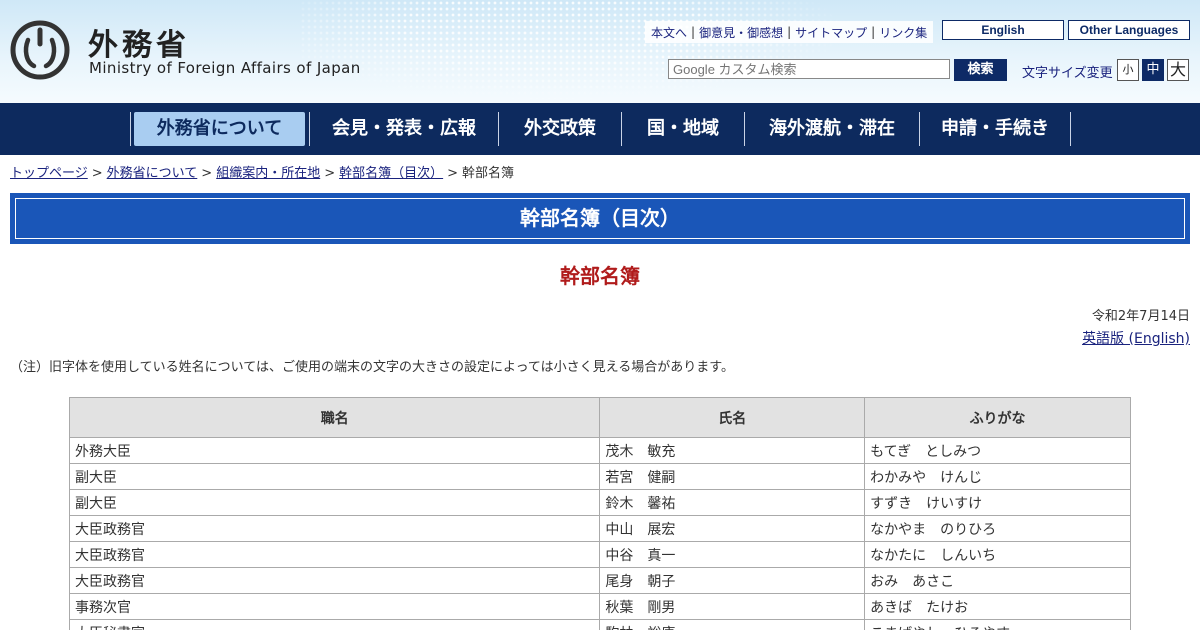 This screenshot has height=630, width=1200. I want to click on cell-furigana: こまばやし ひろやす, so click(997, 624).